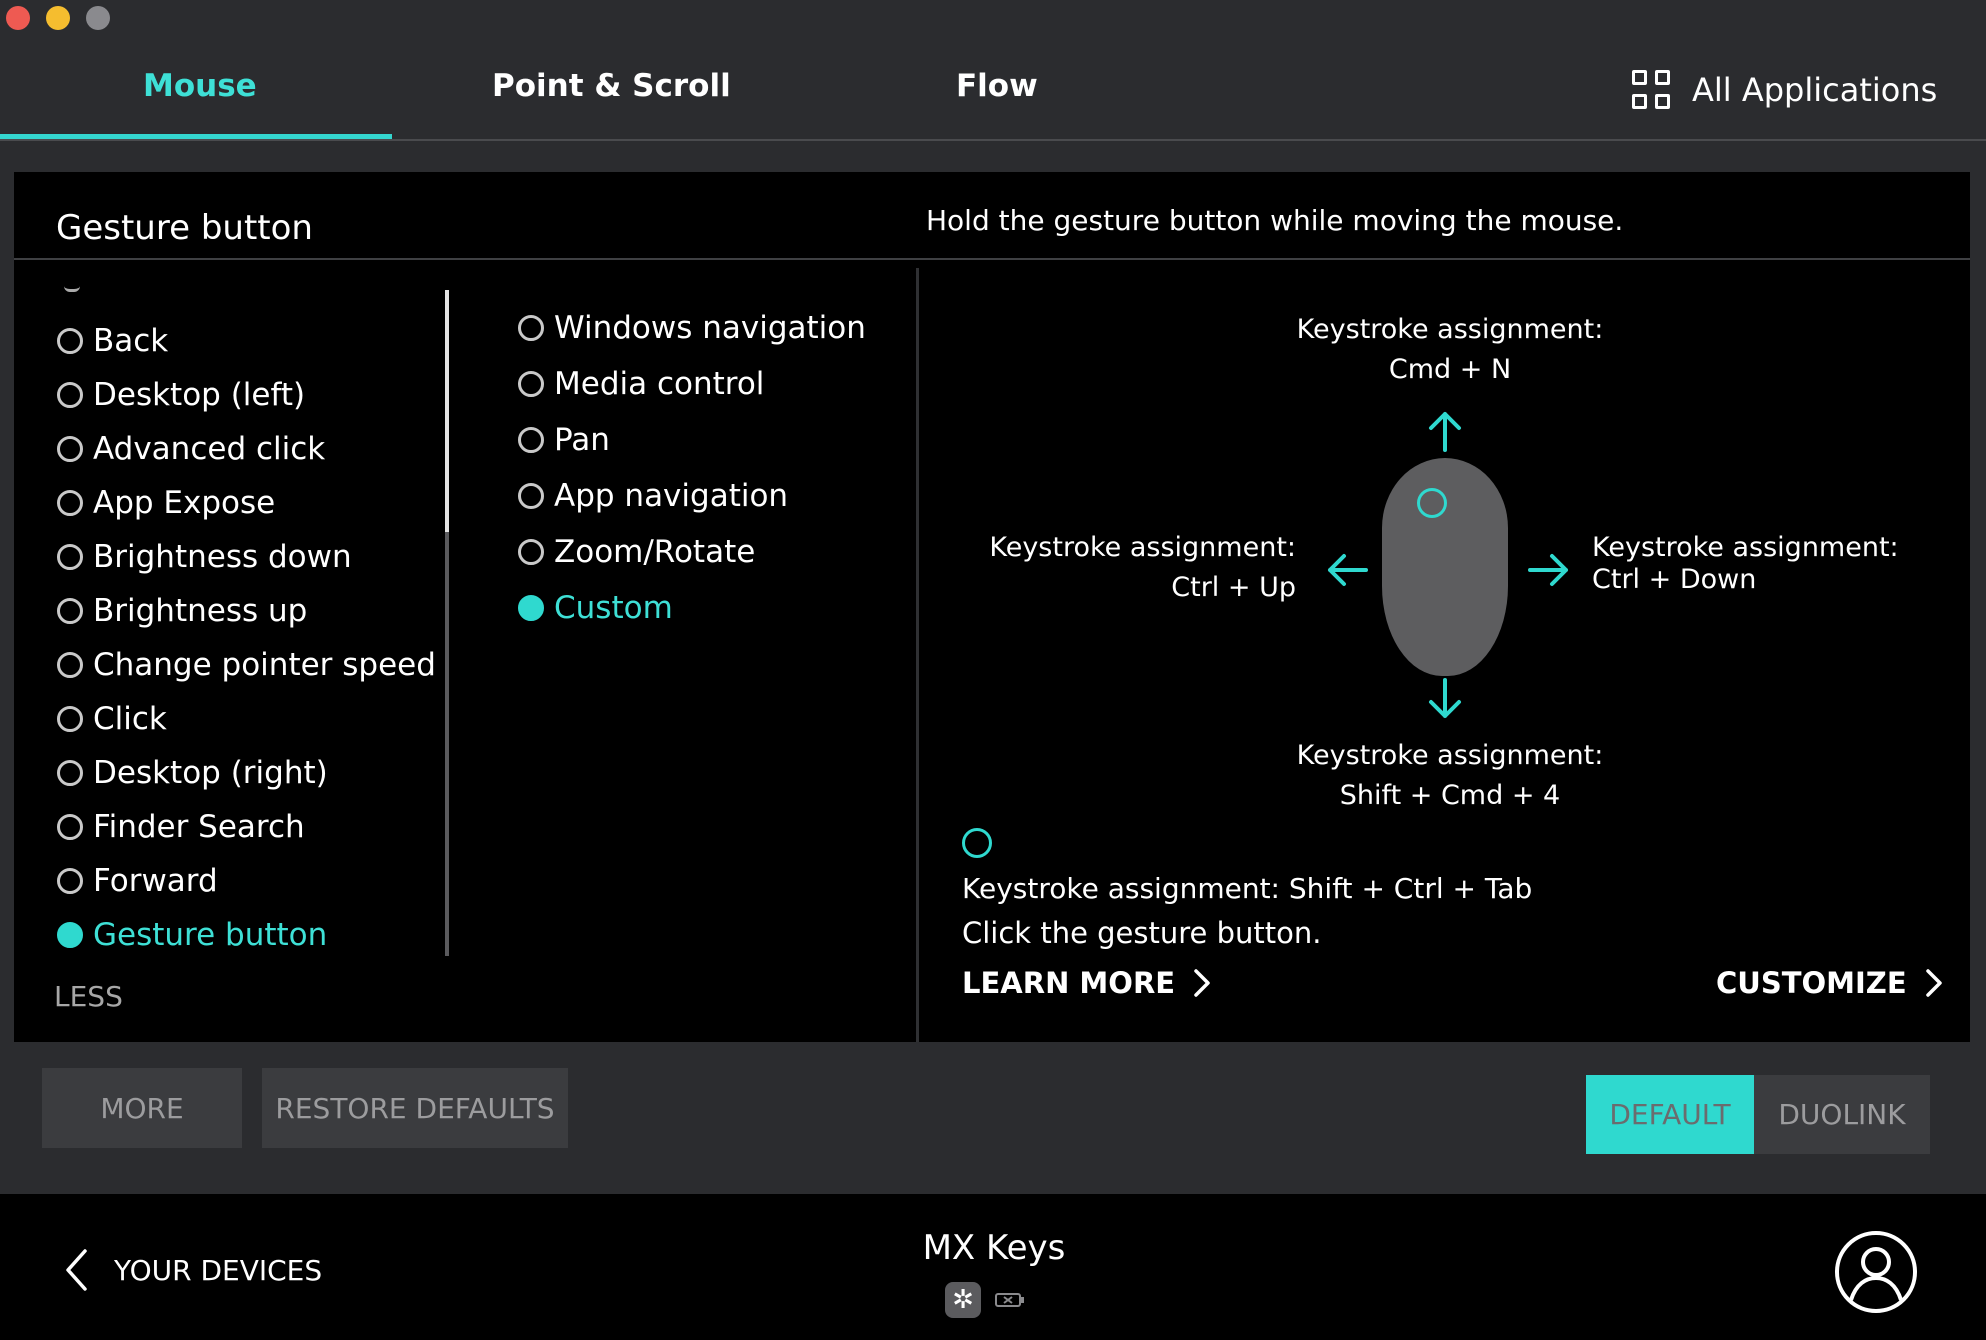 This screenshot has height=1340, width=1986. Describe the element at coordinates (692, 440) in the screenshot. I see `mode-pan: Pan` at that location.